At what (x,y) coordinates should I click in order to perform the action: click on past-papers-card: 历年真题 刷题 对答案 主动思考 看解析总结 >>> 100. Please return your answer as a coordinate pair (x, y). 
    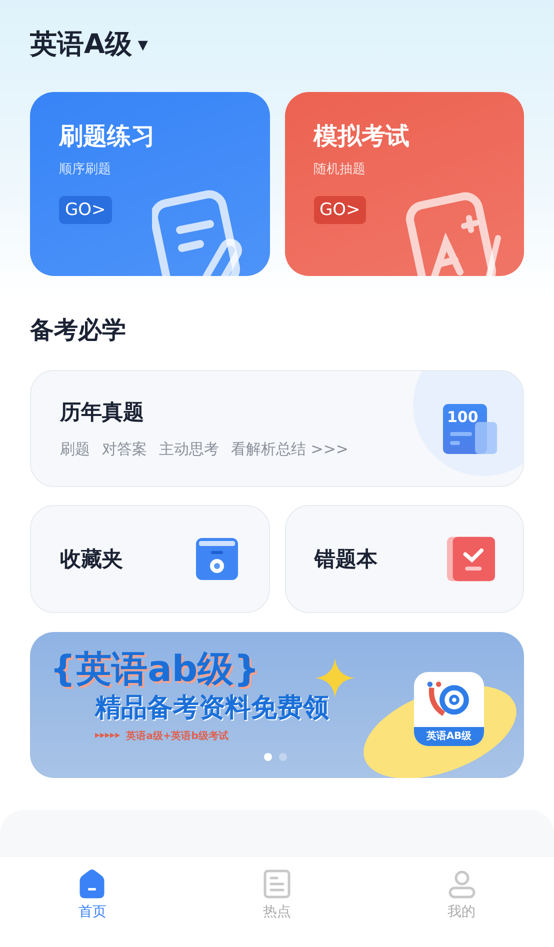
    Looking at the image, I should click on (277, 428).